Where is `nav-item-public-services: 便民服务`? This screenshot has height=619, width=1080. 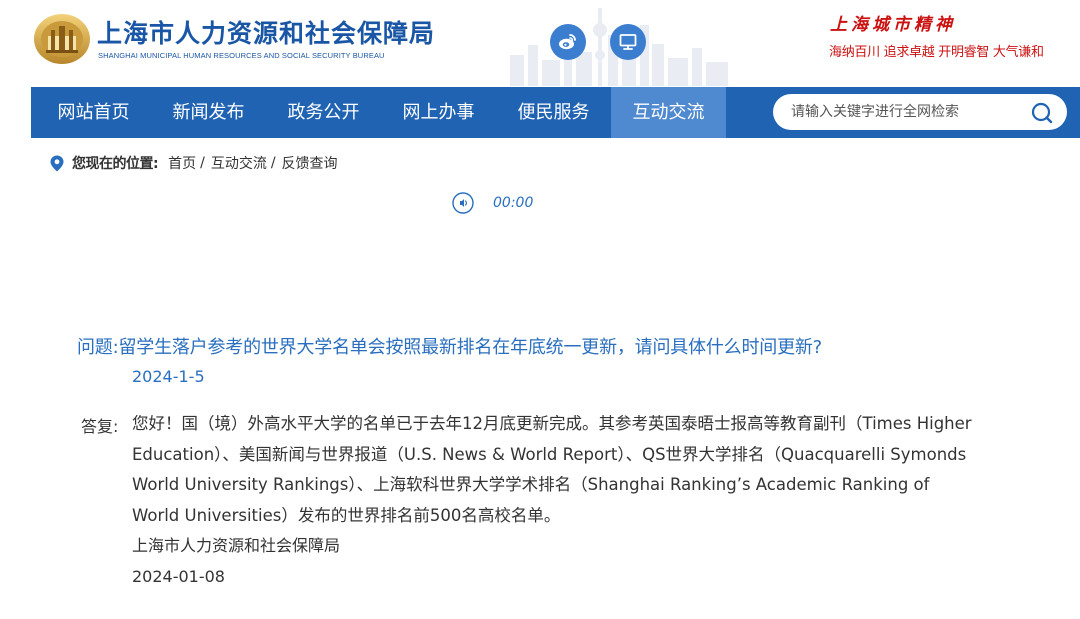
nav-item-public-services: 便民服务 is located at coordinates (553, 112).